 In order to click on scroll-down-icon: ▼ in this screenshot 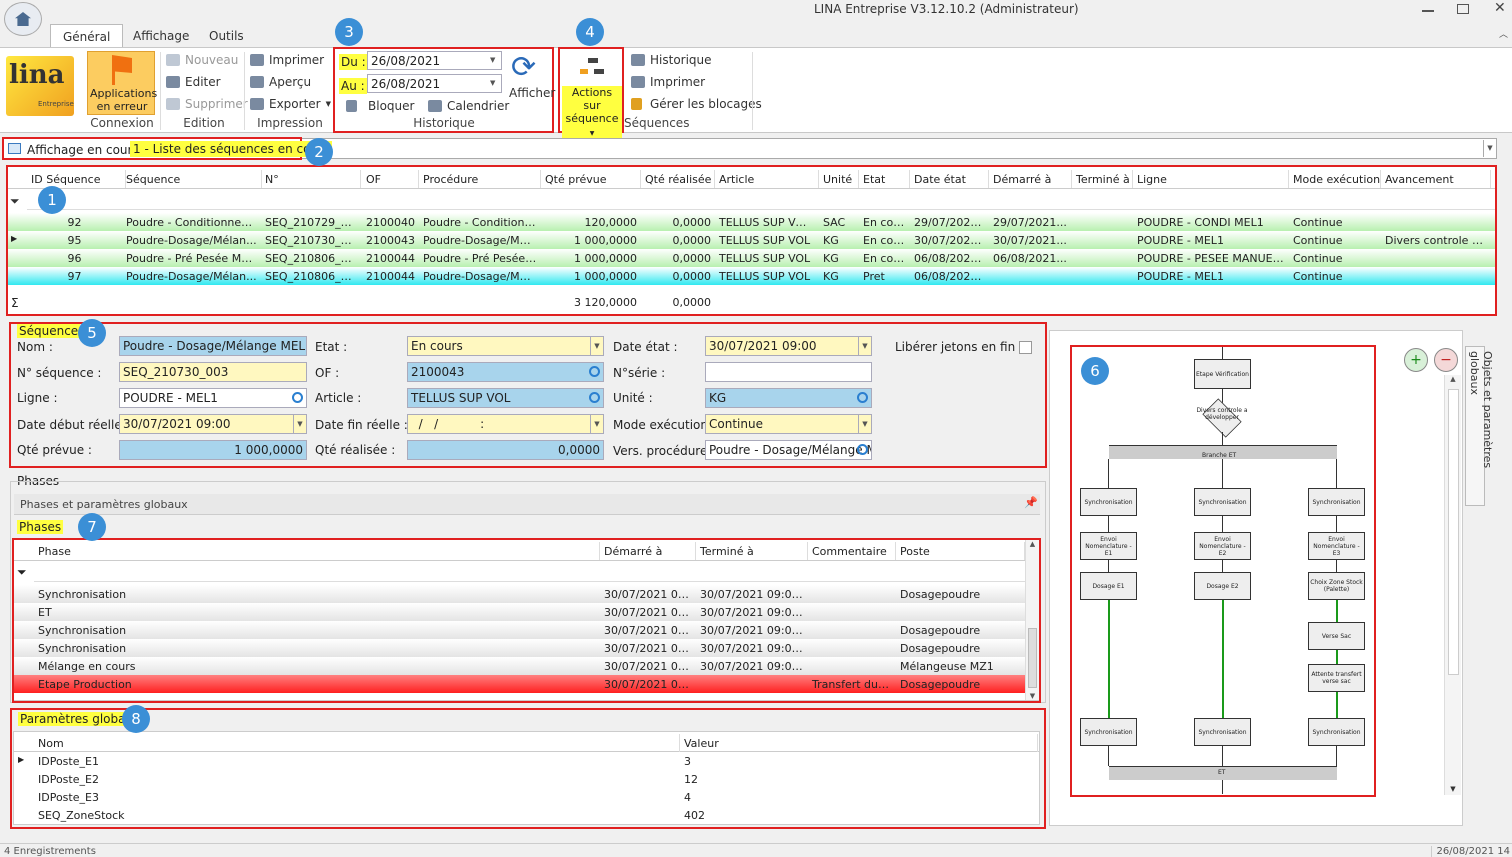, I will do `click(1453, 789)`.